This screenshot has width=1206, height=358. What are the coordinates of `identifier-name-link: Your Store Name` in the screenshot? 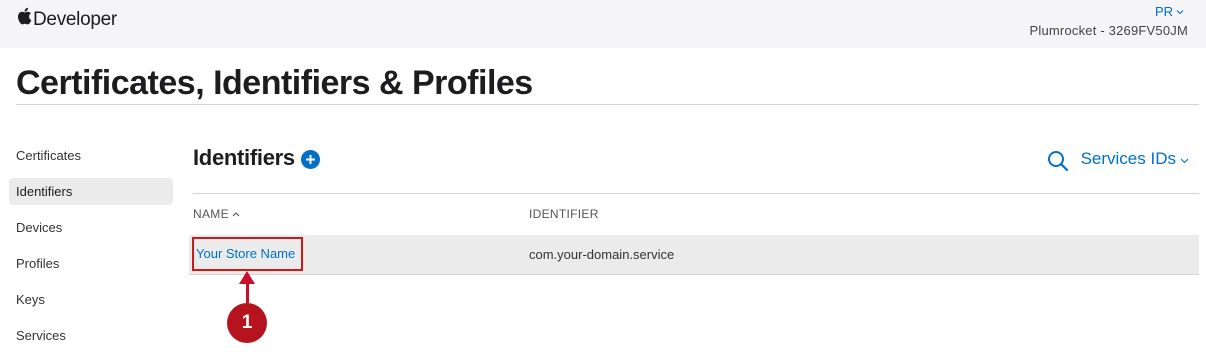 It's located at (247, 254).